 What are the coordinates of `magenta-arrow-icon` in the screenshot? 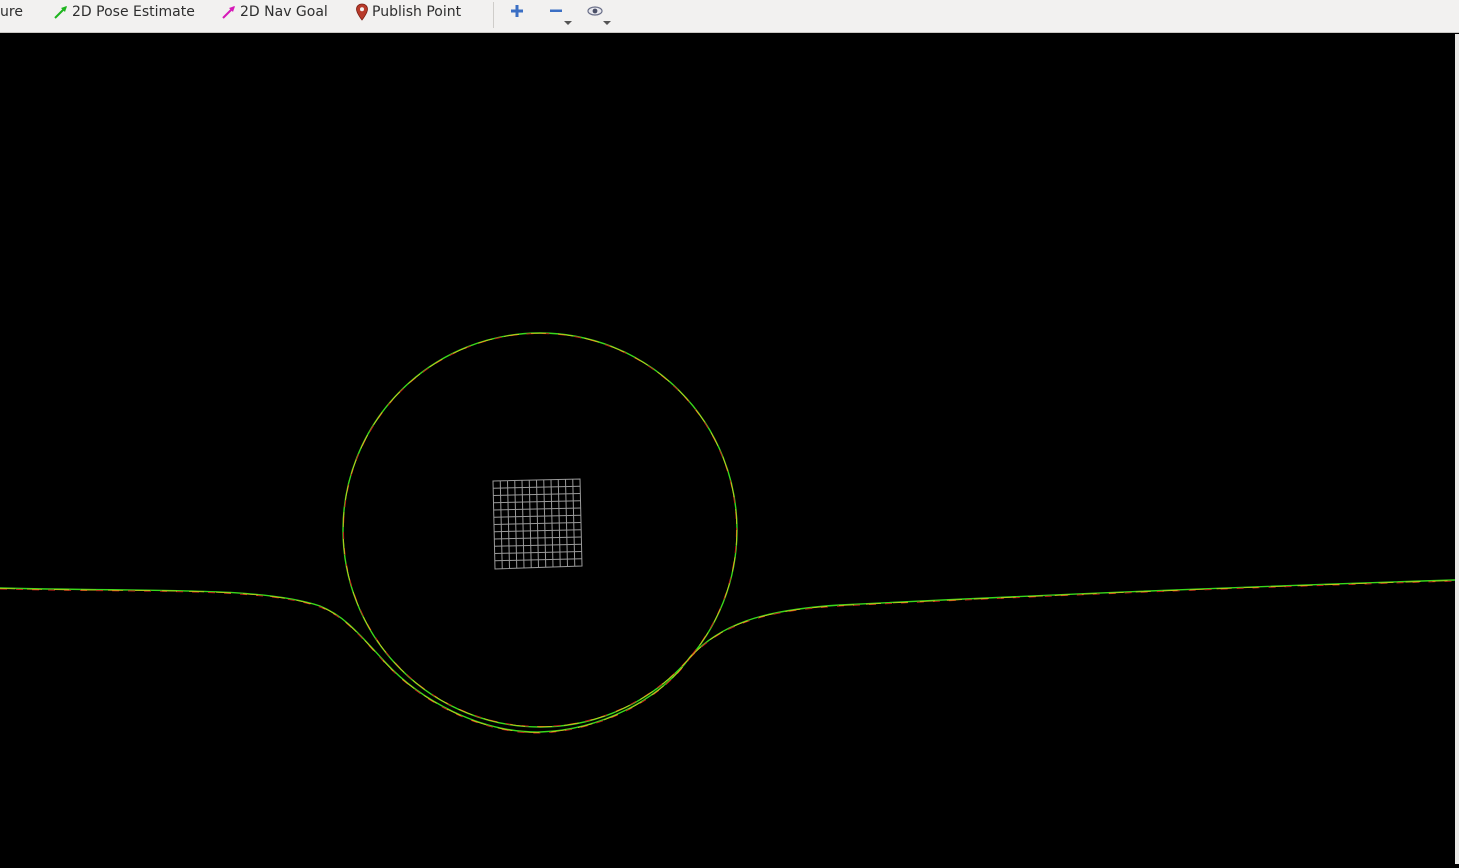 It's located at (229, 12).